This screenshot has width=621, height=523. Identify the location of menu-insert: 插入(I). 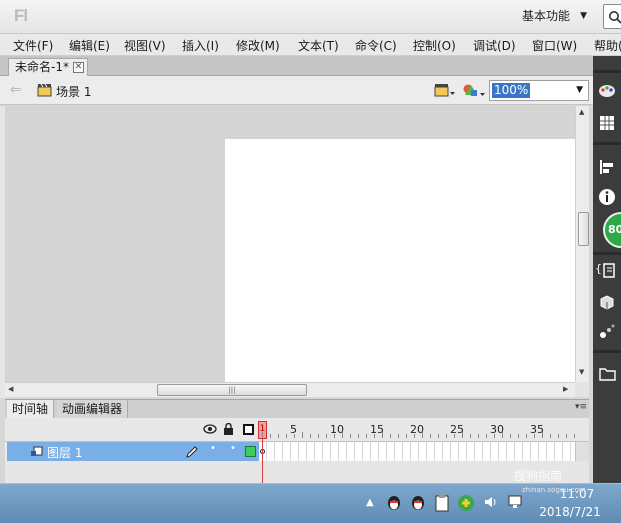
(200, 45).